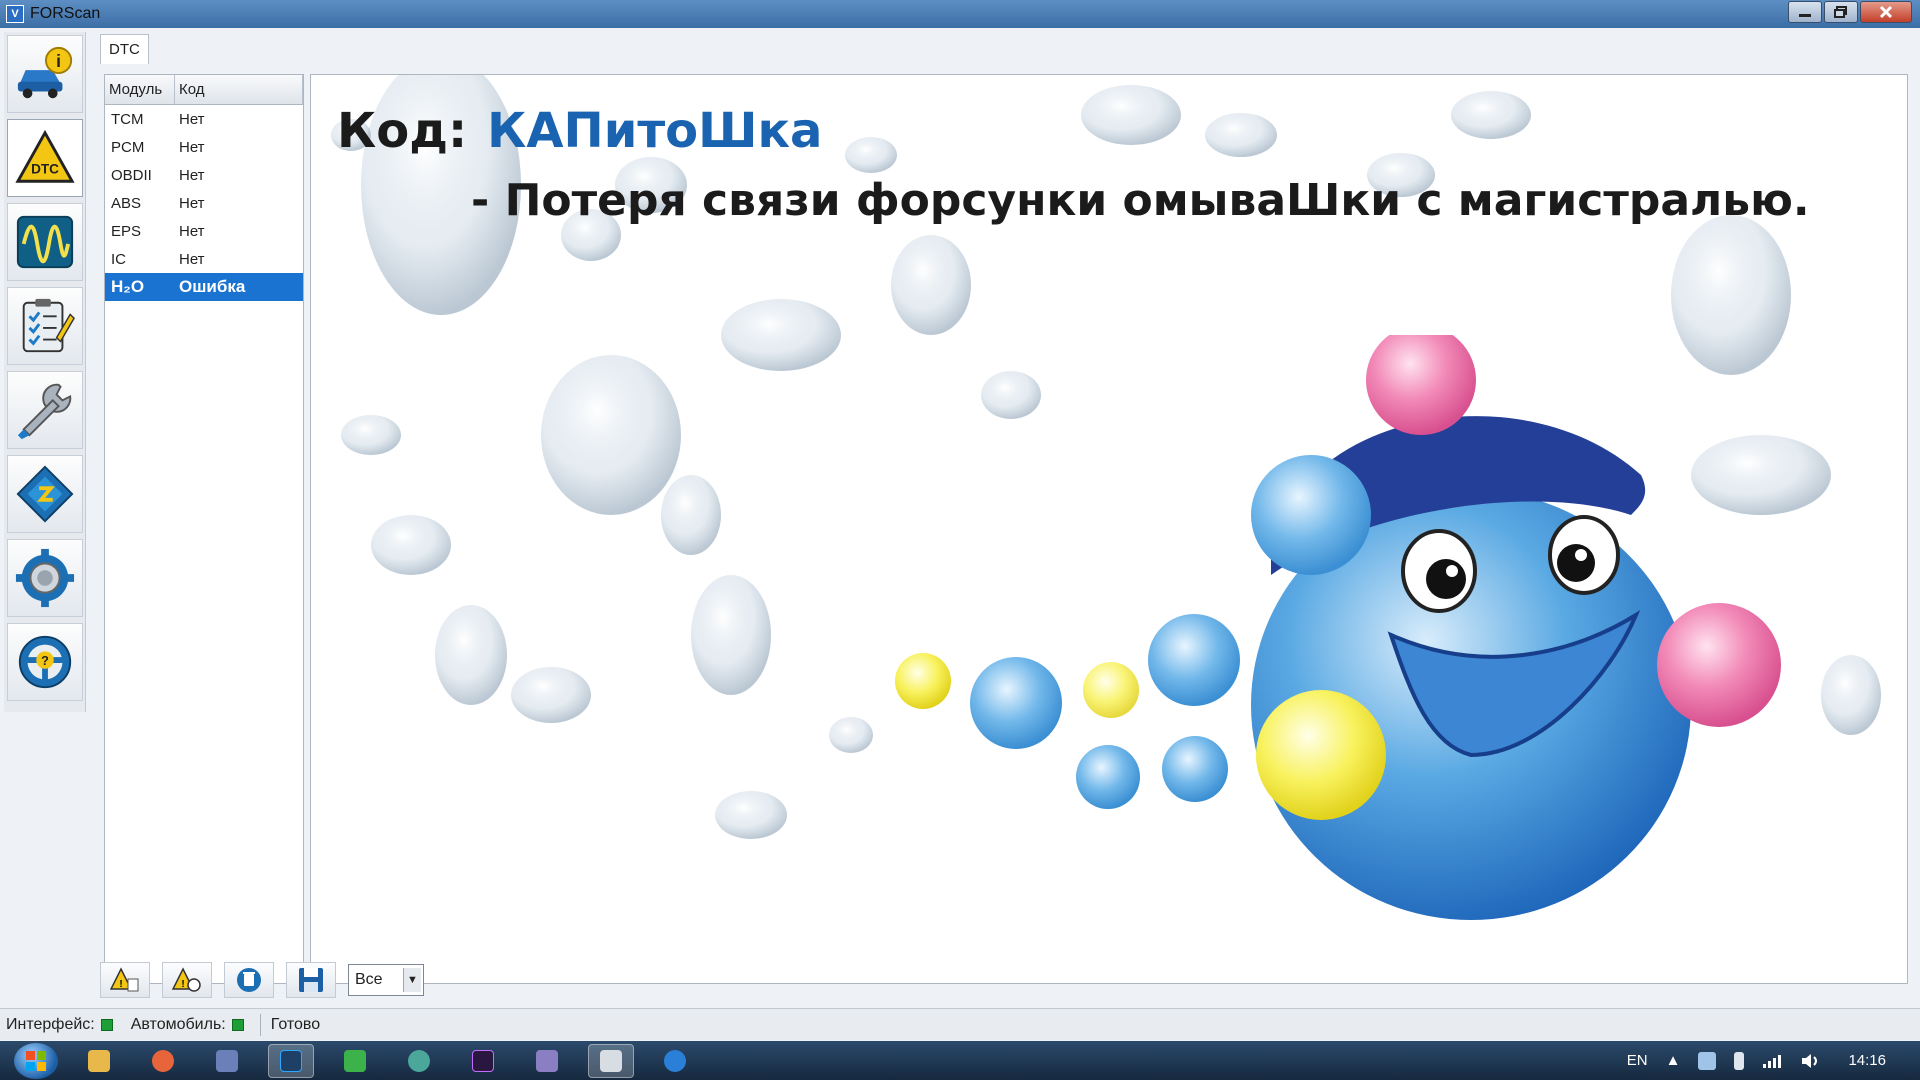 Image resolution: width=1920 pixels, height=1080 pixels. I want to click on taskbar-explorer, so click(99, 1061).